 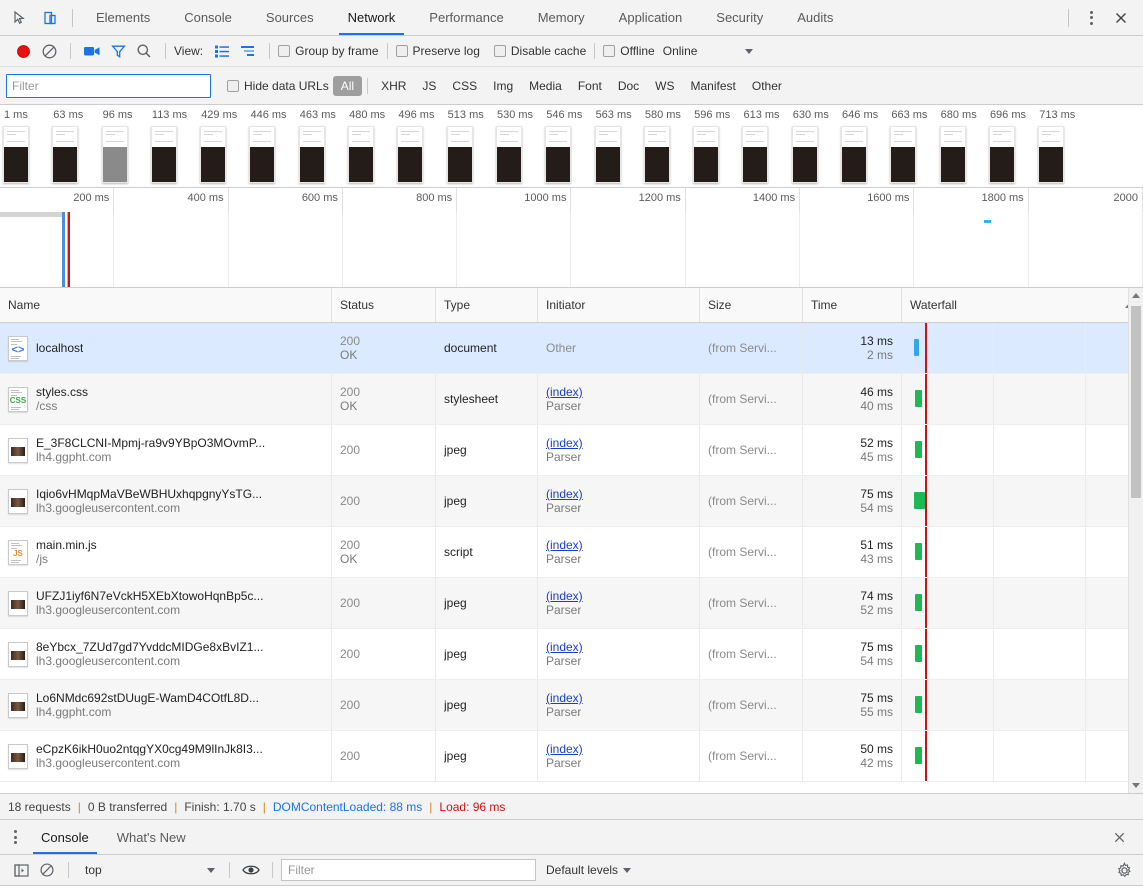 I want to click on tab-application: Application, so click(x=651, y=17).